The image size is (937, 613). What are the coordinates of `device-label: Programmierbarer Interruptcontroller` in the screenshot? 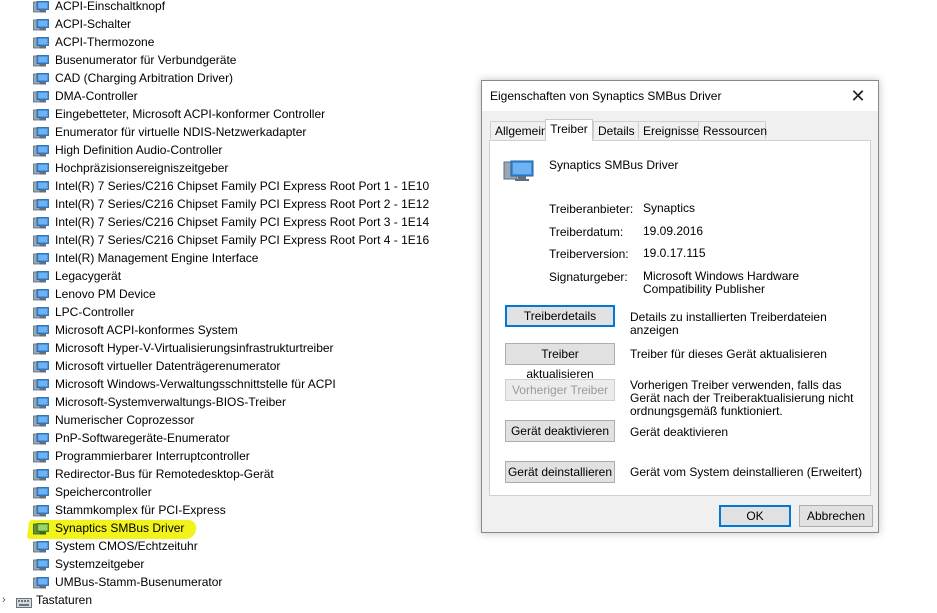 It's located at (152, 456).